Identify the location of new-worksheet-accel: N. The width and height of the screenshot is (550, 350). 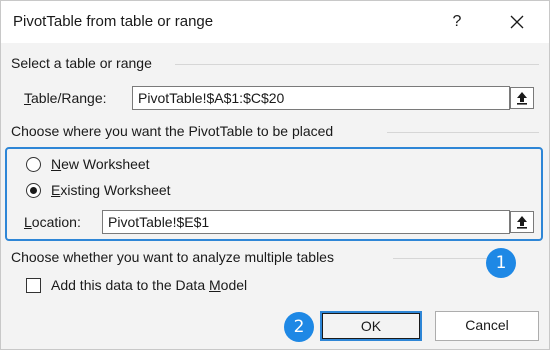
(56, 164).